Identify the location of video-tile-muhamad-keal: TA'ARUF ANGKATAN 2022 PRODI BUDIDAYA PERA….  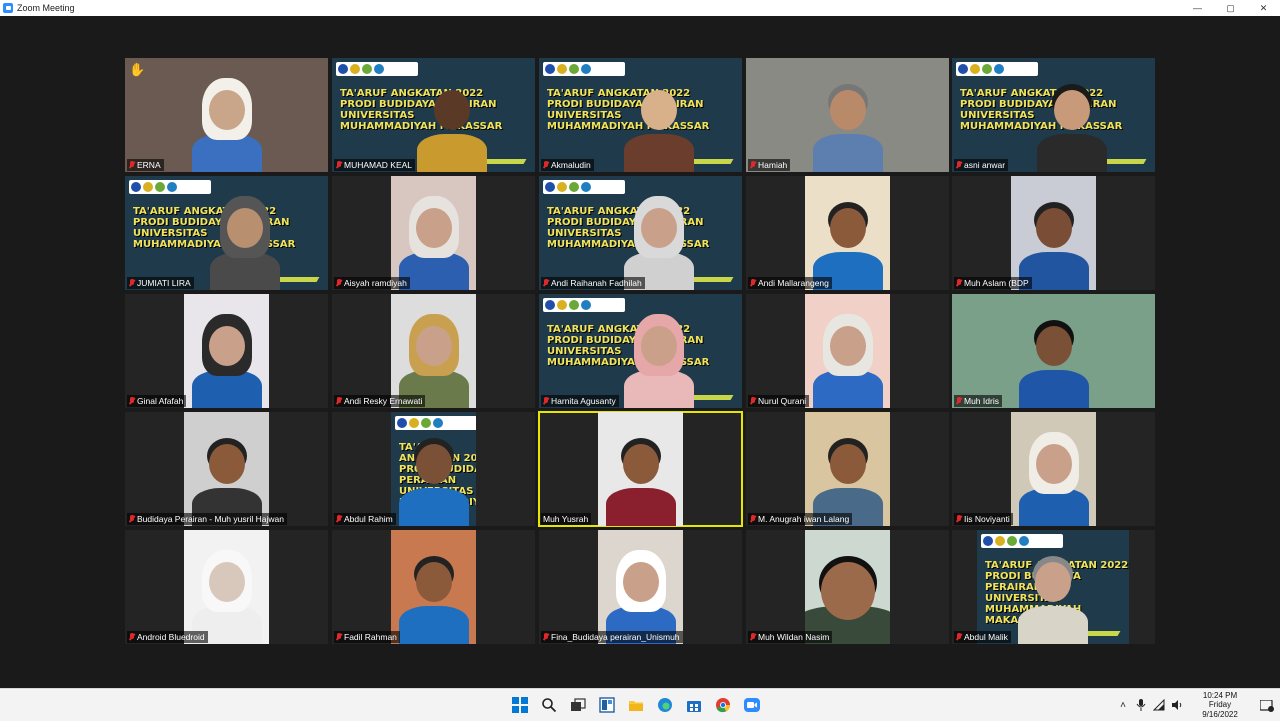
(433, 115).